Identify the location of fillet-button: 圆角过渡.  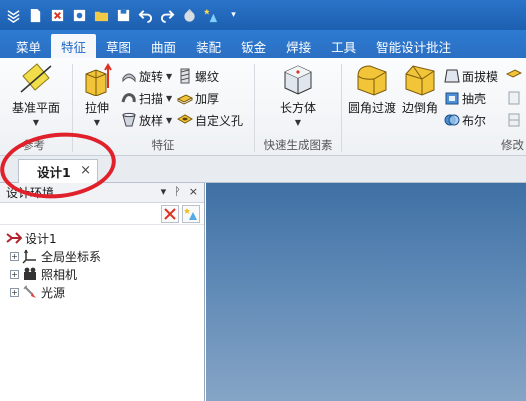
(372, 89).